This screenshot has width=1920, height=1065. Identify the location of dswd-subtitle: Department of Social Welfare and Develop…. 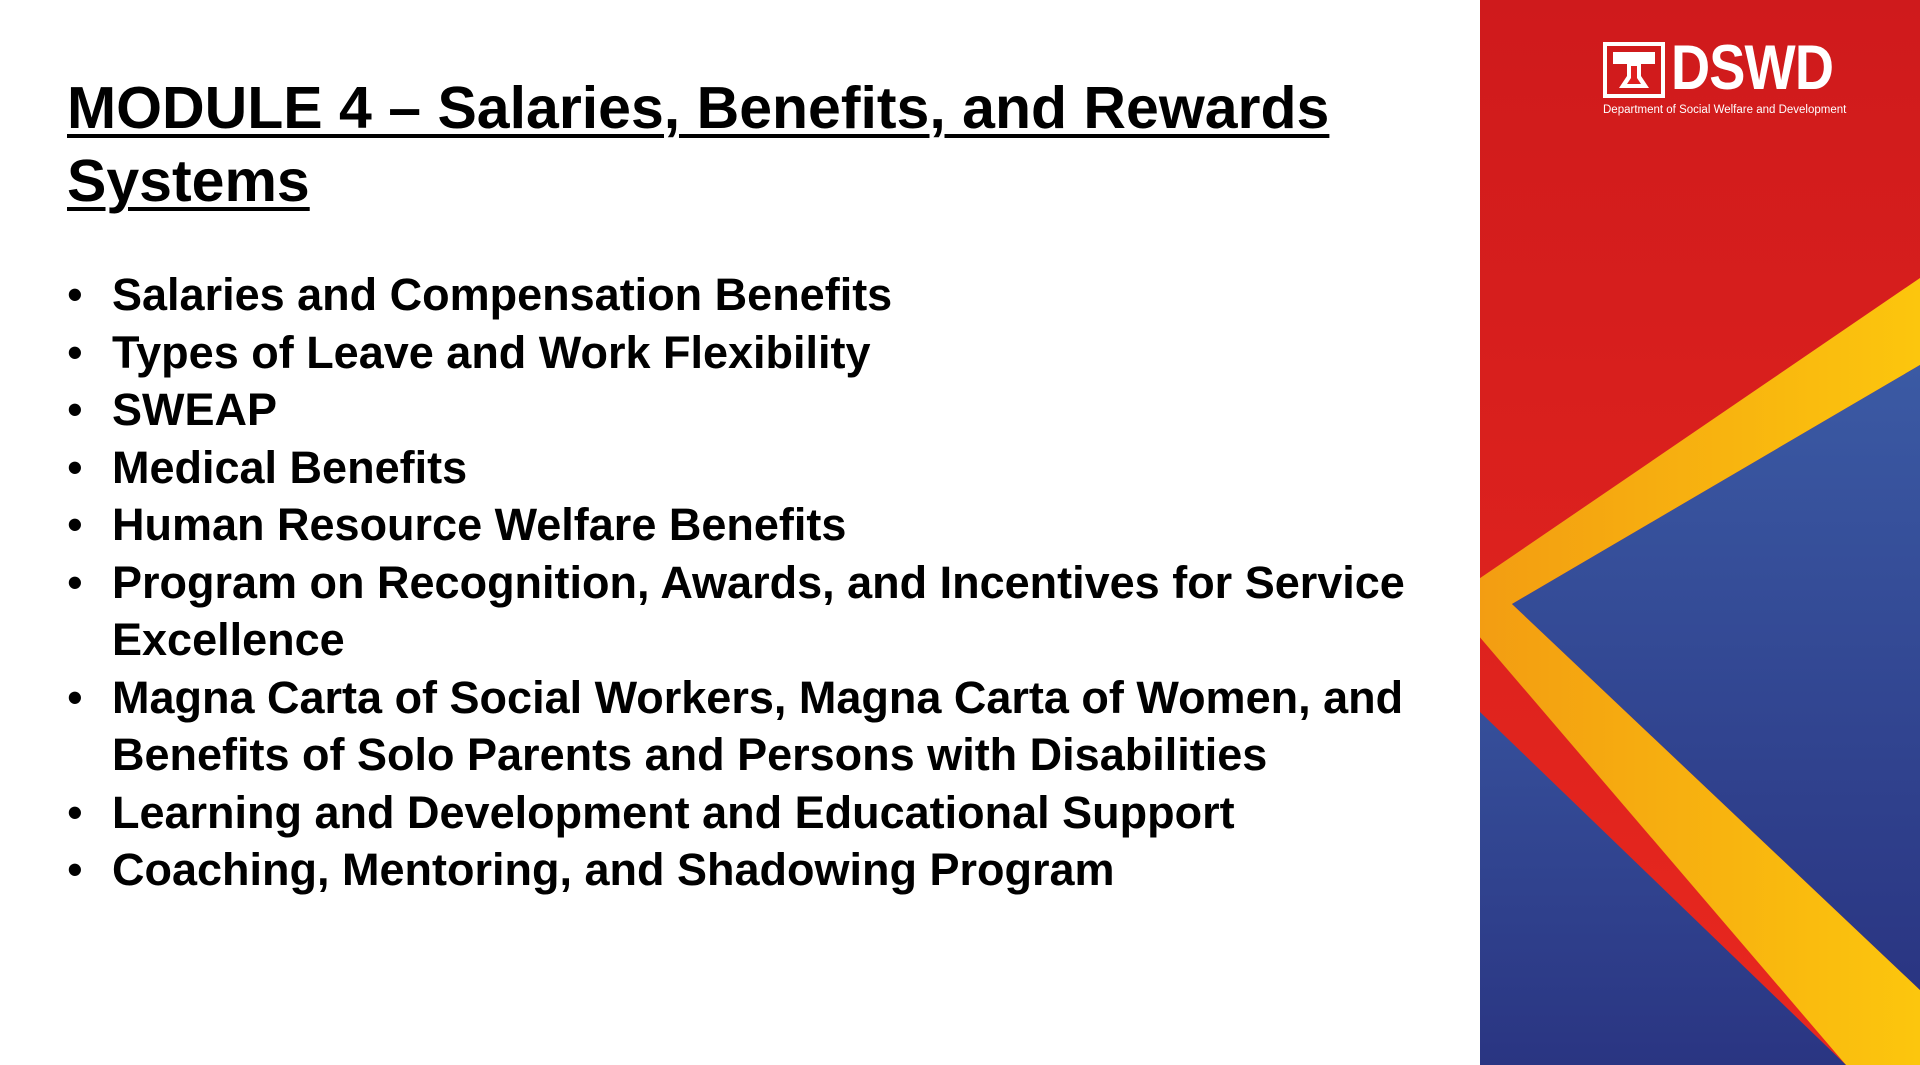
(1725, 110).